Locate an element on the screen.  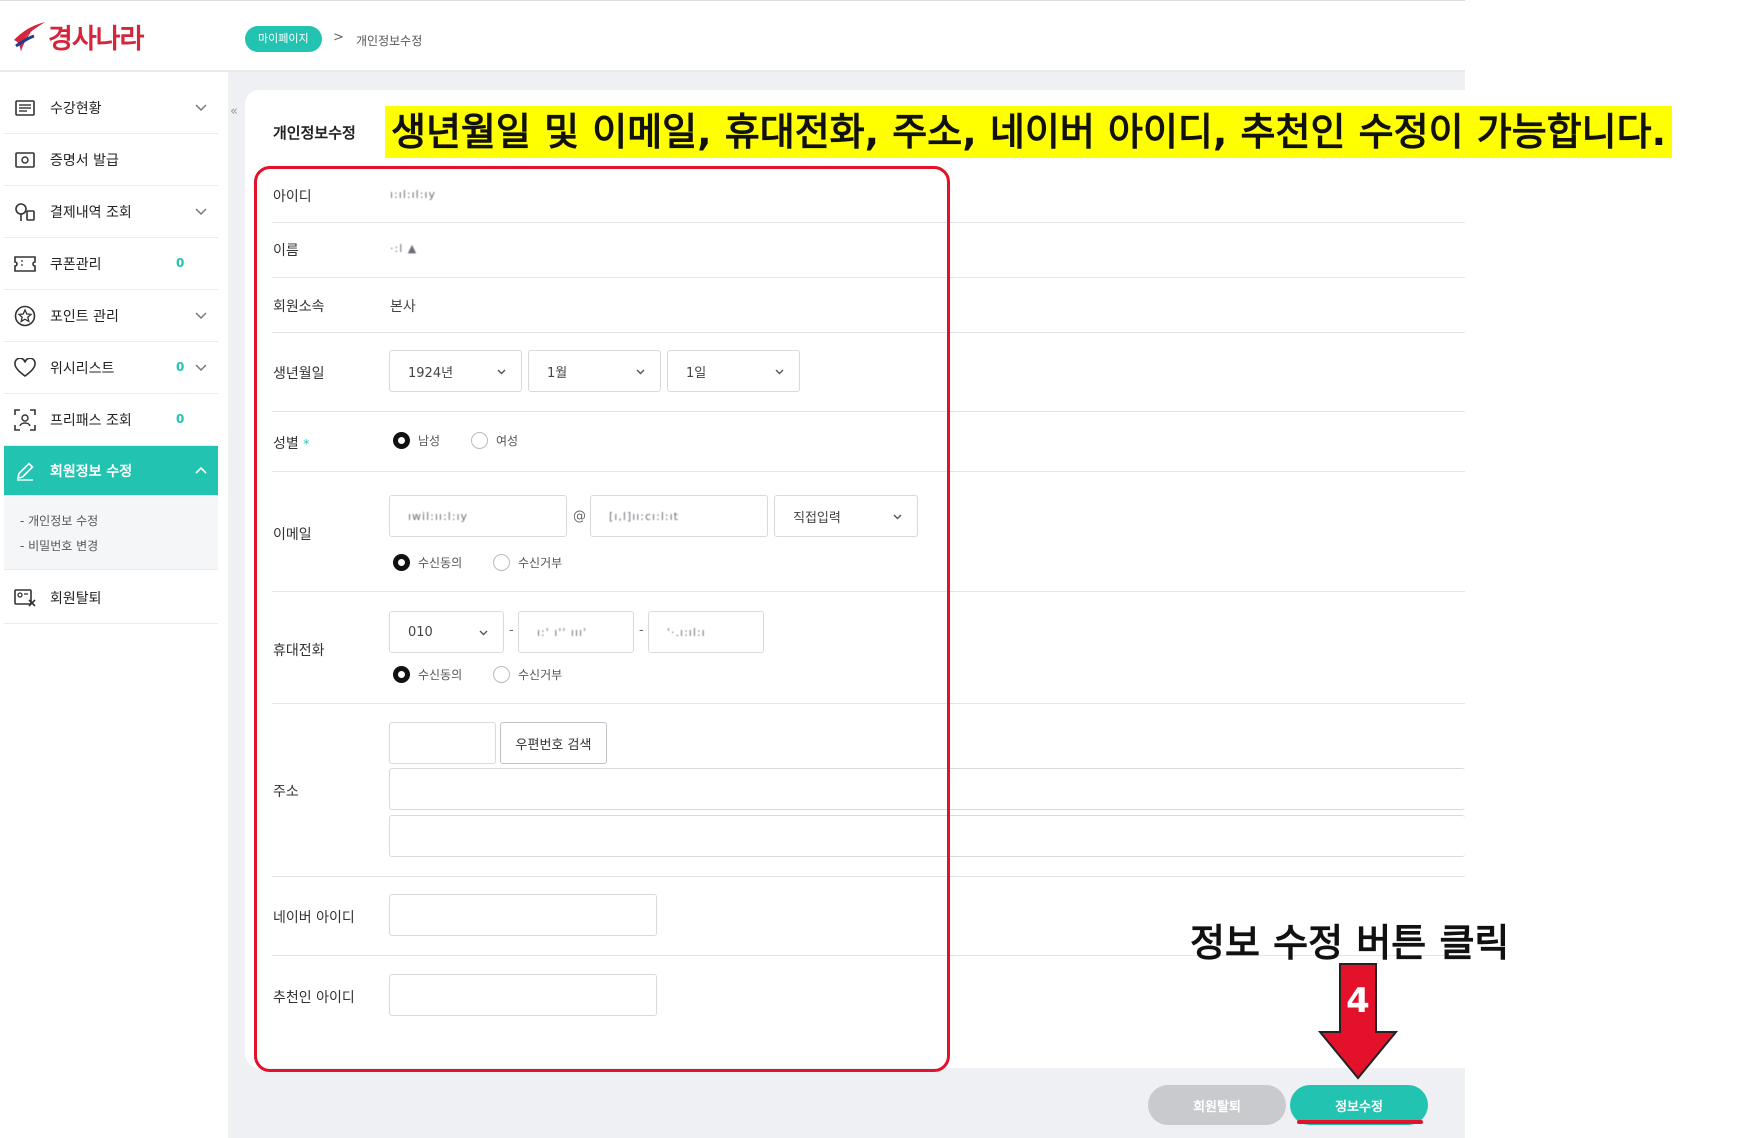
phone-dash: - is located at coordinates (641, 630).